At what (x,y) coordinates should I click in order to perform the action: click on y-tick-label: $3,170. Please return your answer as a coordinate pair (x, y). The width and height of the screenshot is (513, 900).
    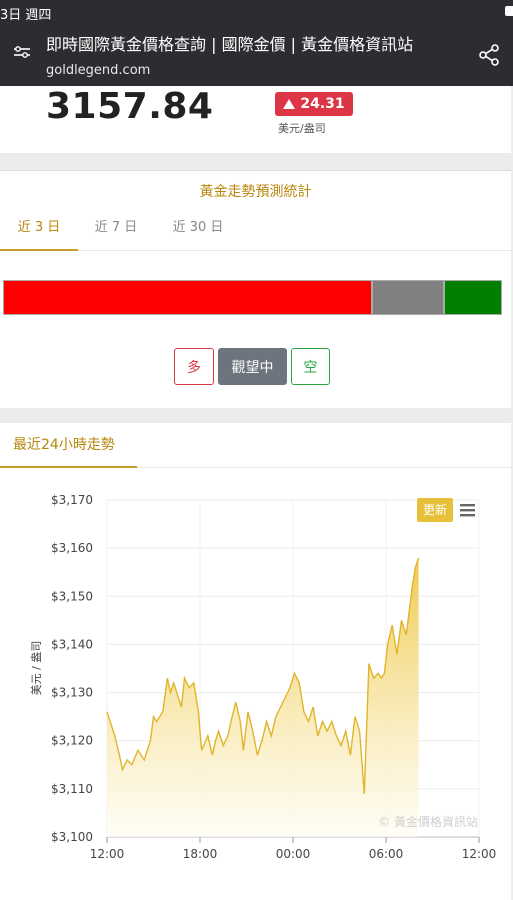
    Looking at the image, I should click on (72, 500).